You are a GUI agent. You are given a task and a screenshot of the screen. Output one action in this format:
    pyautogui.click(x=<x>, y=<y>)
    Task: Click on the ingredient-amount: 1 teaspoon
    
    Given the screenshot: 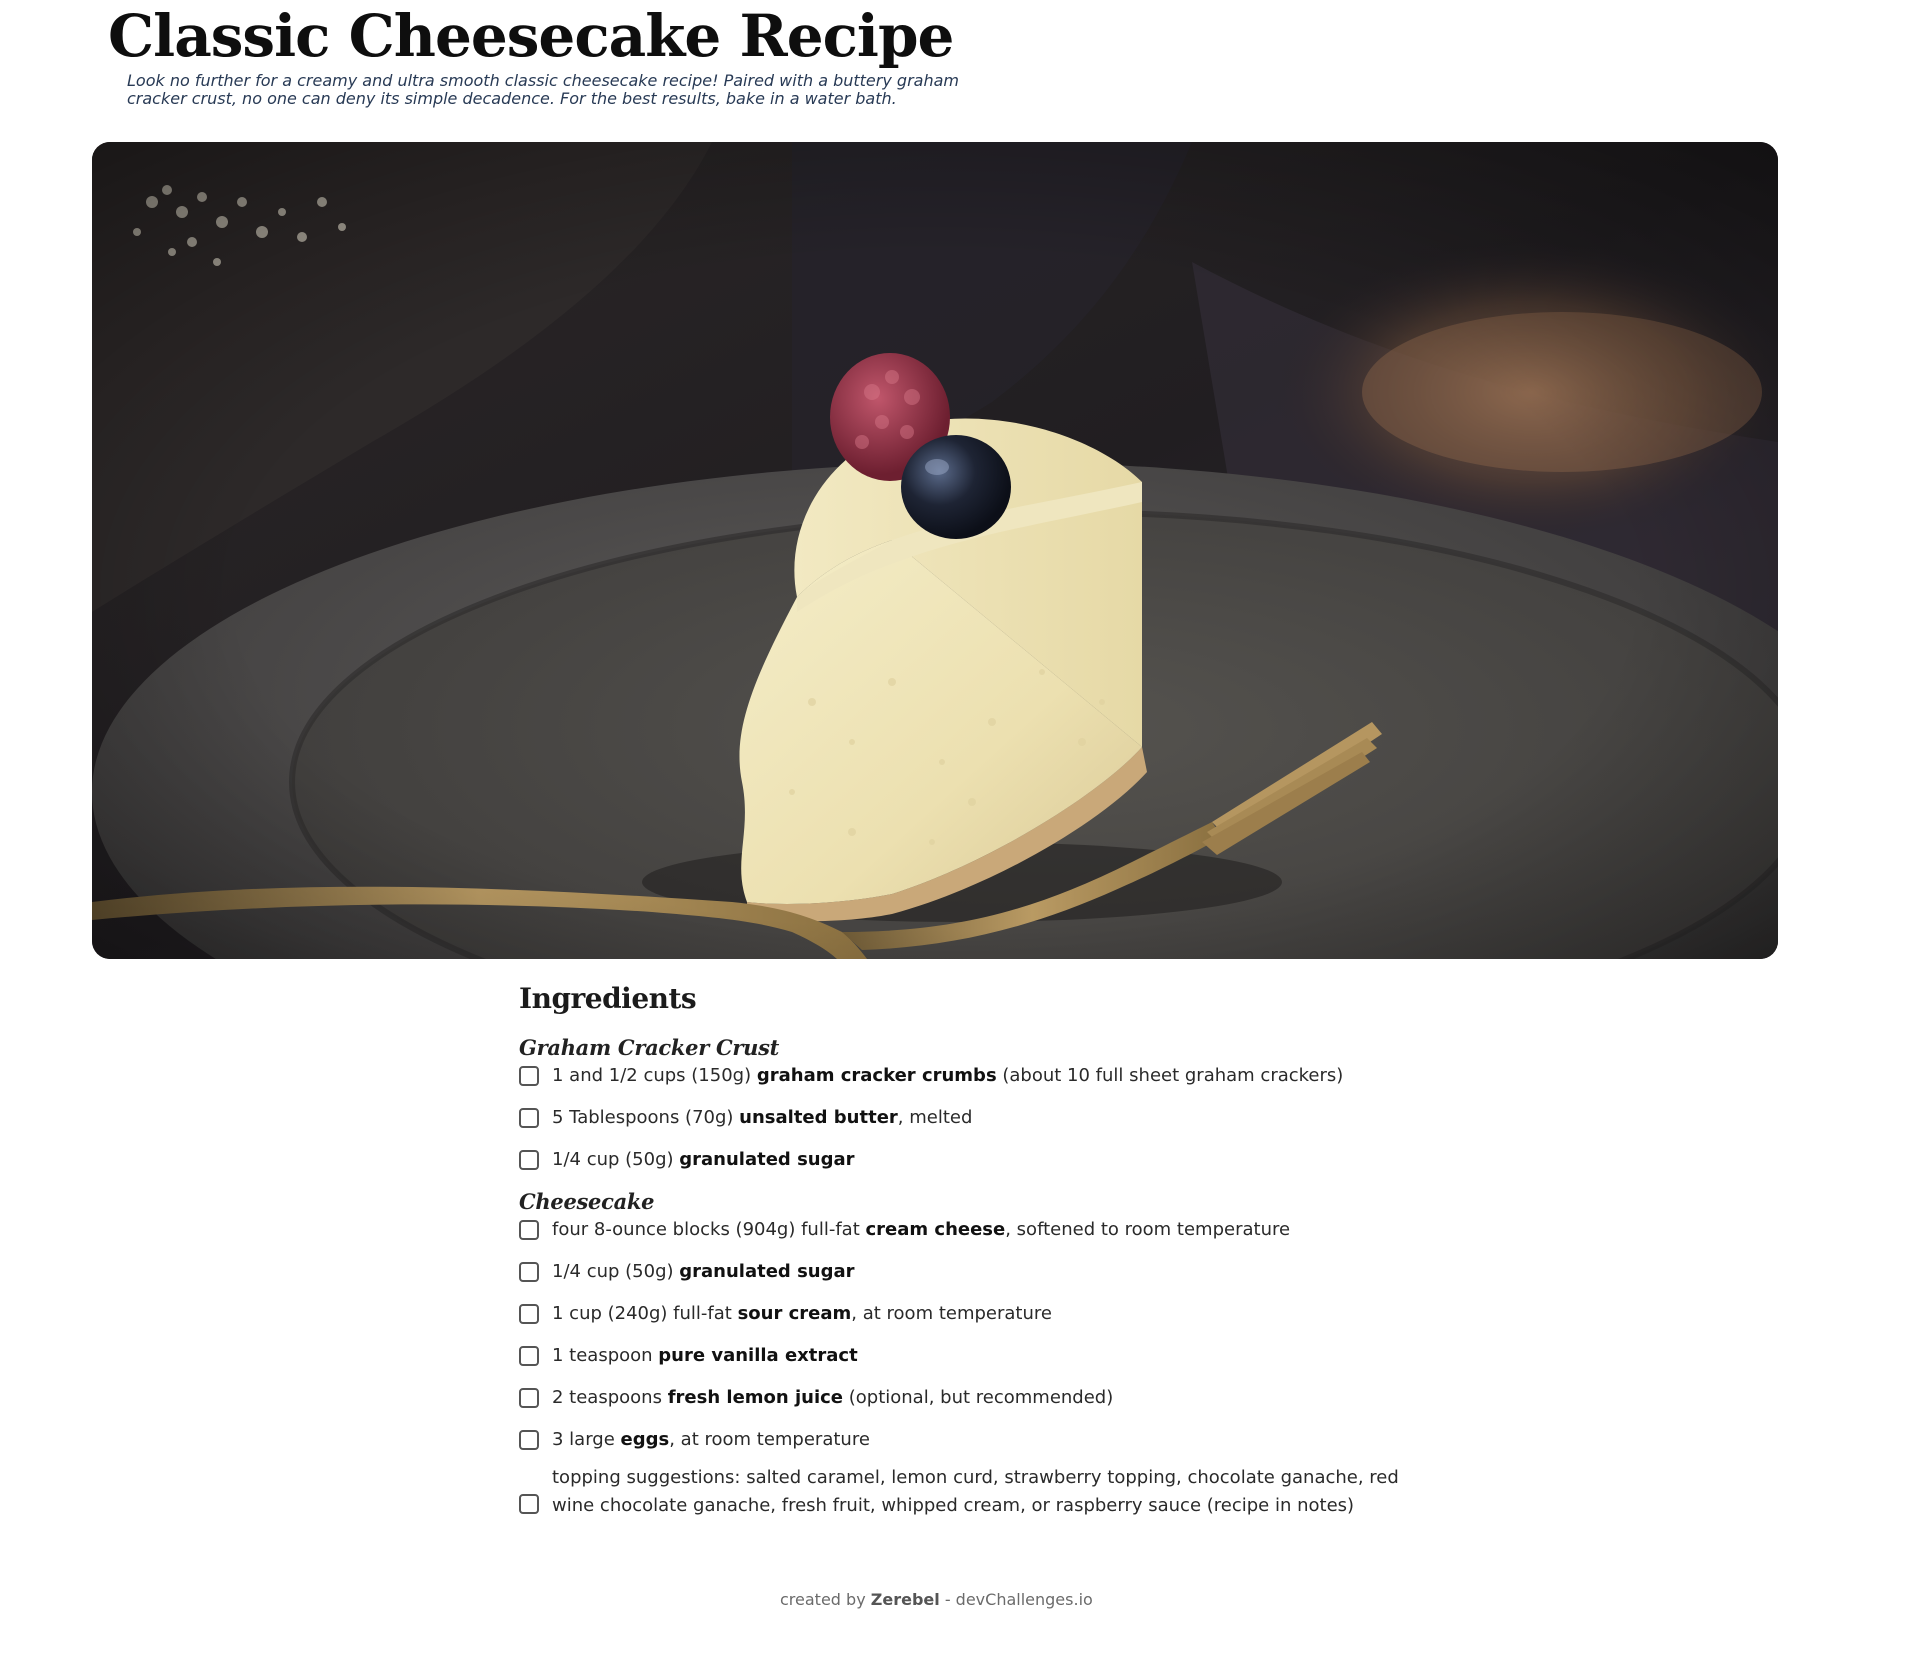 What is the action you would take?
    pyautogui.click(x=605, y=1355)
    